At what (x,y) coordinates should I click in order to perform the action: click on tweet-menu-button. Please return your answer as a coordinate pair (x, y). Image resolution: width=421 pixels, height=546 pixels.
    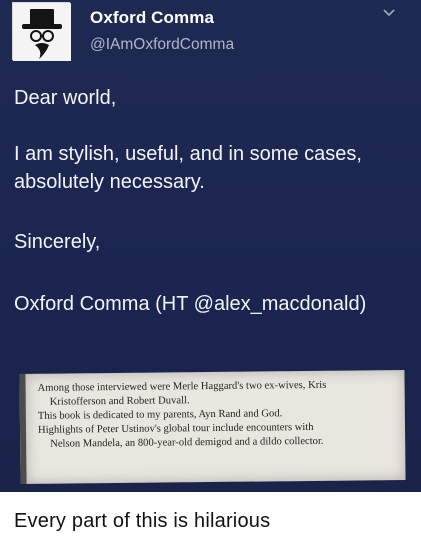
    Looking at the image, I should click on (389, 13).